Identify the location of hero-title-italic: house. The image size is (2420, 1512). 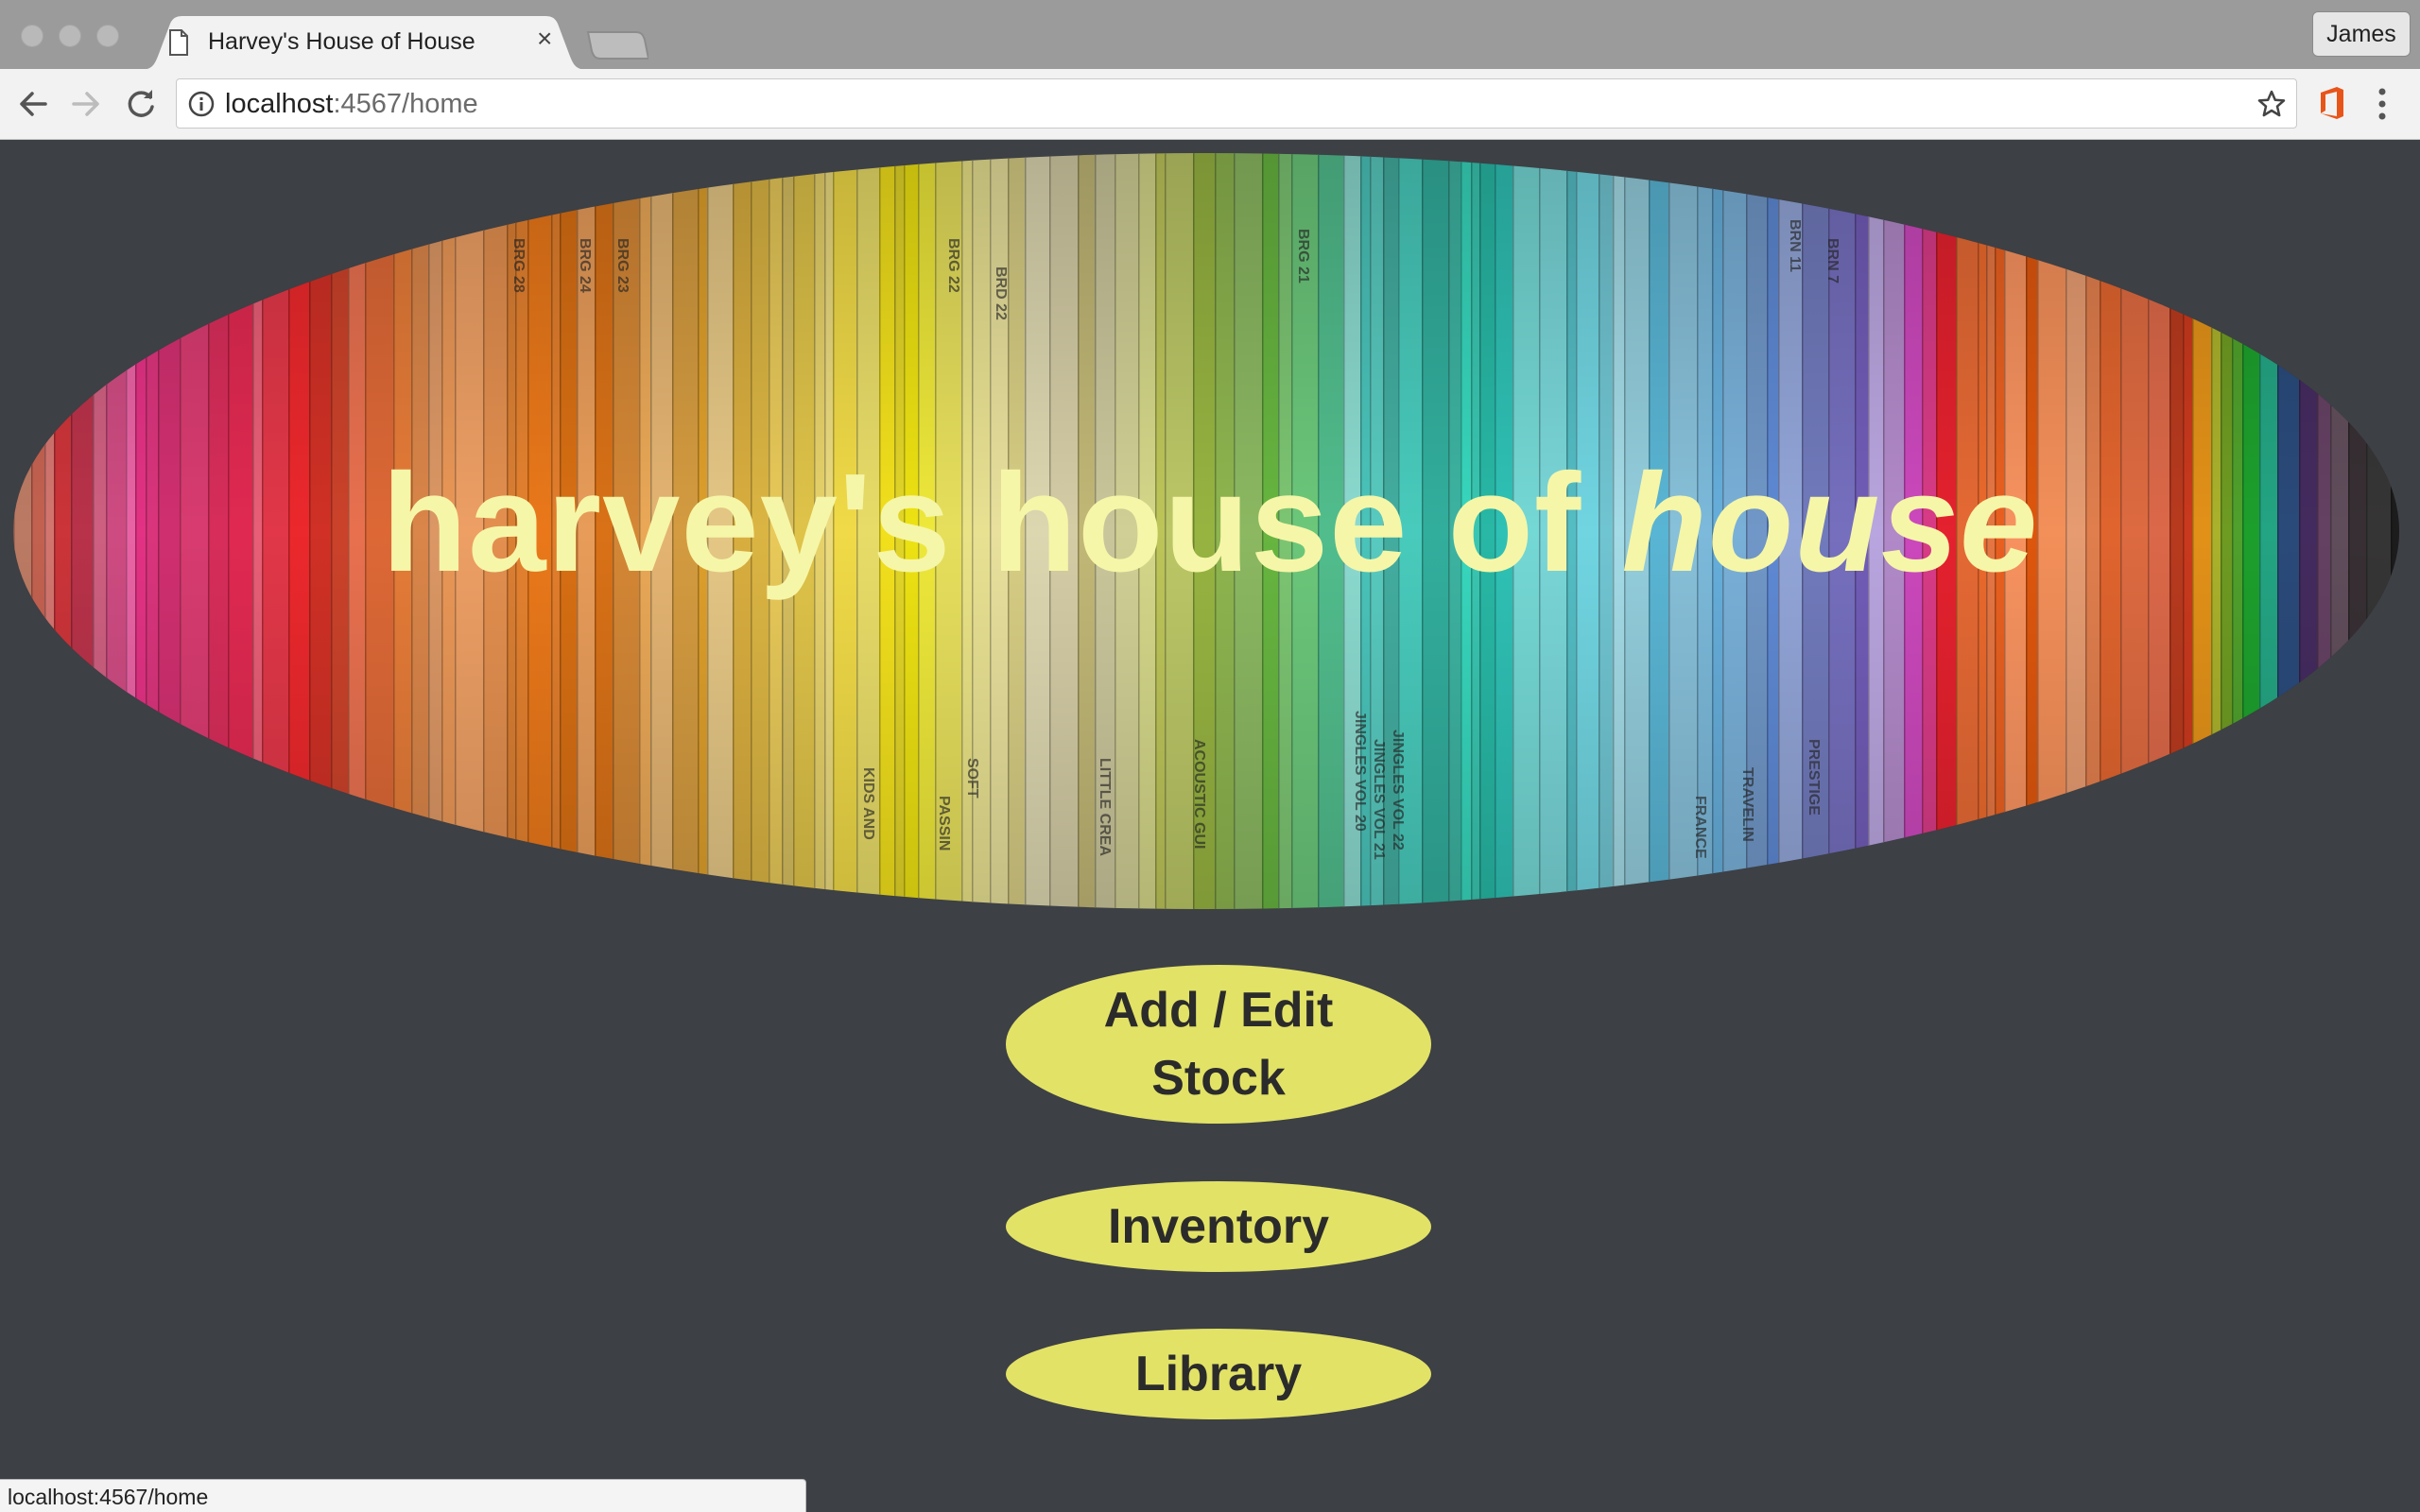
(1830, 523).